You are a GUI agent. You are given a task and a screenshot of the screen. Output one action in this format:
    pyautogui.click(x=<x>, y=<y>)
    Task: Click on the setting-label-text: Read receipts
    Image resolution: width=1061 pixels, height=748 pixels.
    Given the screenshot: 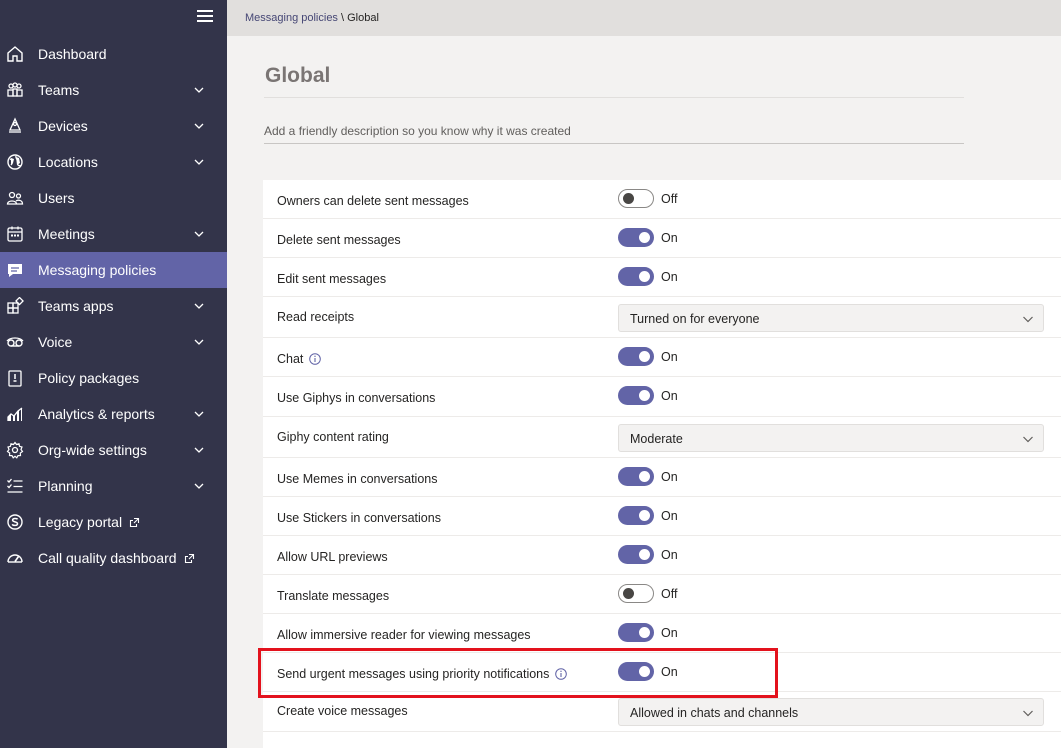 What is the action you would take?
    pyautogui.click(x=316, y=316)
    